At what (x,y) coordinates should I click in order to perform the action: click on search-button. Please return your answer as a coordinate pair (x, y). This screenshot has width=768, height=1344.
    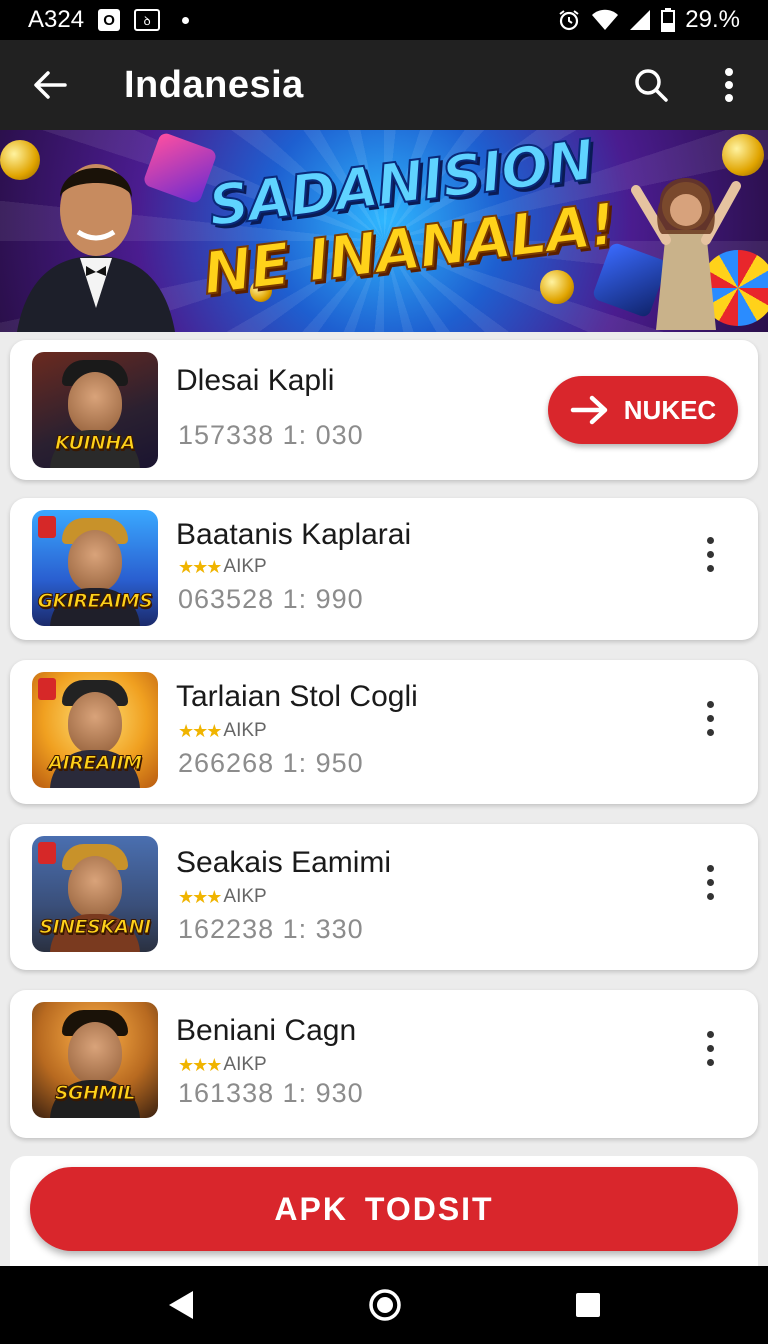
    Looking at the image, I should click on (651, 85).